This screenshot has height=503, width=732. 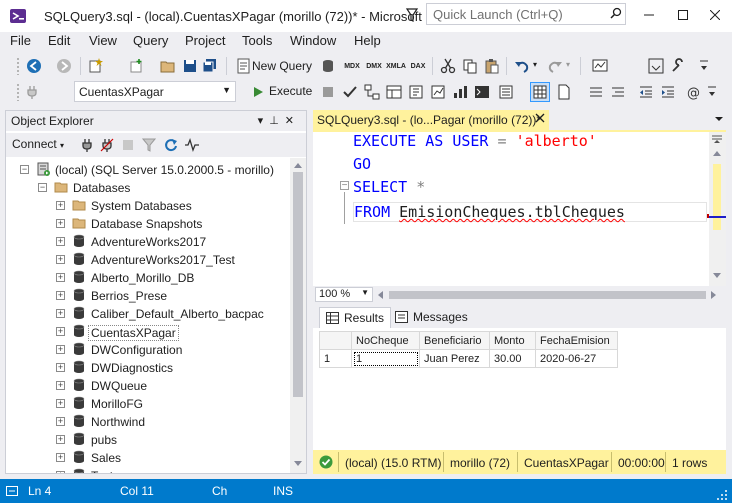 What do you see at coordinates (148, 404) in the screenshot?
I see `tree-database-node: + MorilloFG` at bounding box center [148, 404].